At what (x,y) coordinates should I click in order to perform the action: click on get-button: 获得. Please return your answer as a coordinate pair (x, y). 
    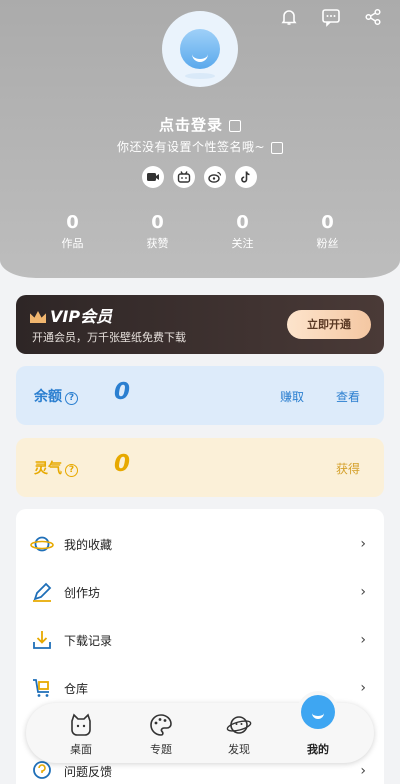
    Looking at the image, I should click on (348, 468).